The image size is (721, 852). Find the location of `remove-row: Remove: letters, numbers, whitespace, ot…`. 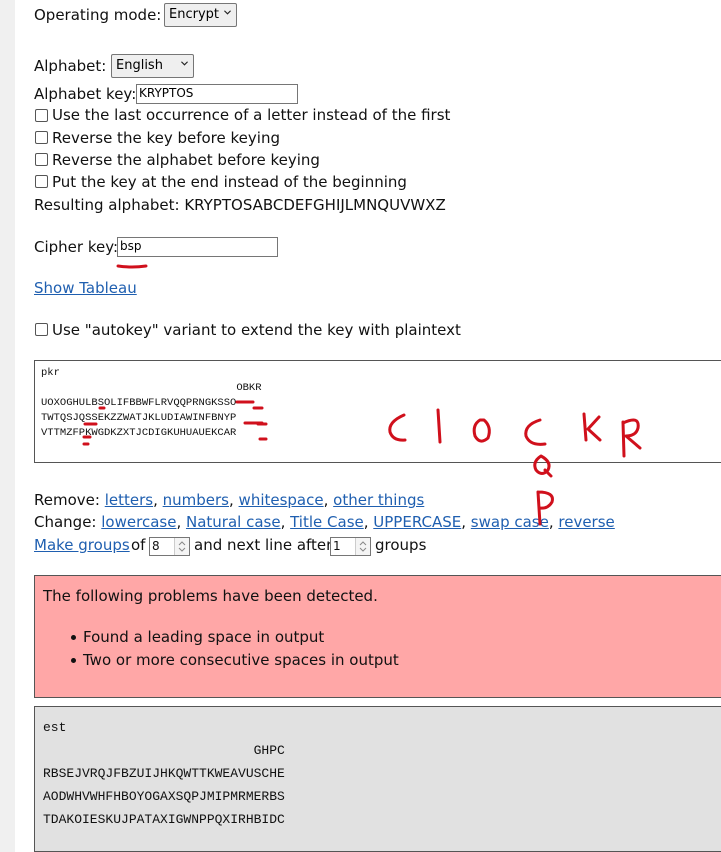

remove-row: Remove: letters, numbers, whitespace, ot… is located at coordinates (229, 500).